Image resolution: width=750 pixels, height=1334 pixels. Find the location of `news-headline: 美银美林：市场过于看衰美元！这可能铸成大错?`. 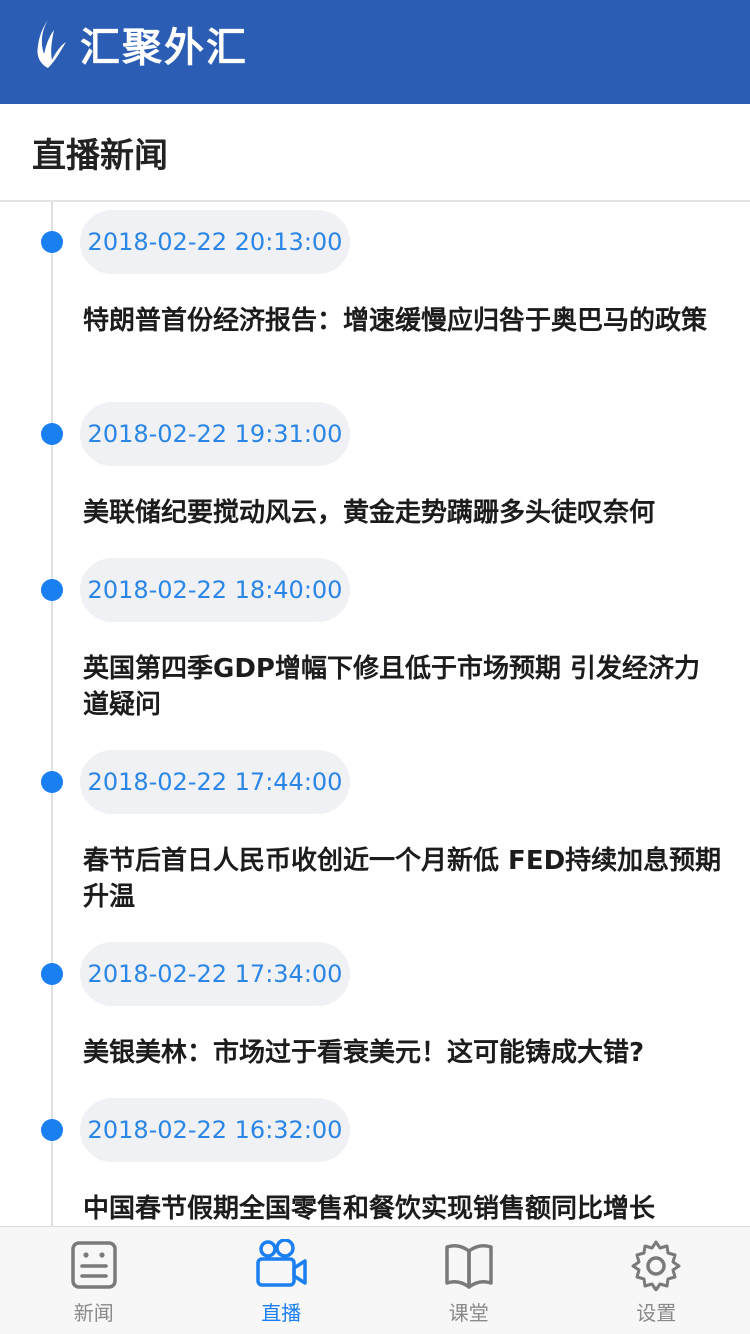

news-headline: 美银美林：市场过于看衰美元！这可能铸成大错? is located at coordinates (403, 1053).